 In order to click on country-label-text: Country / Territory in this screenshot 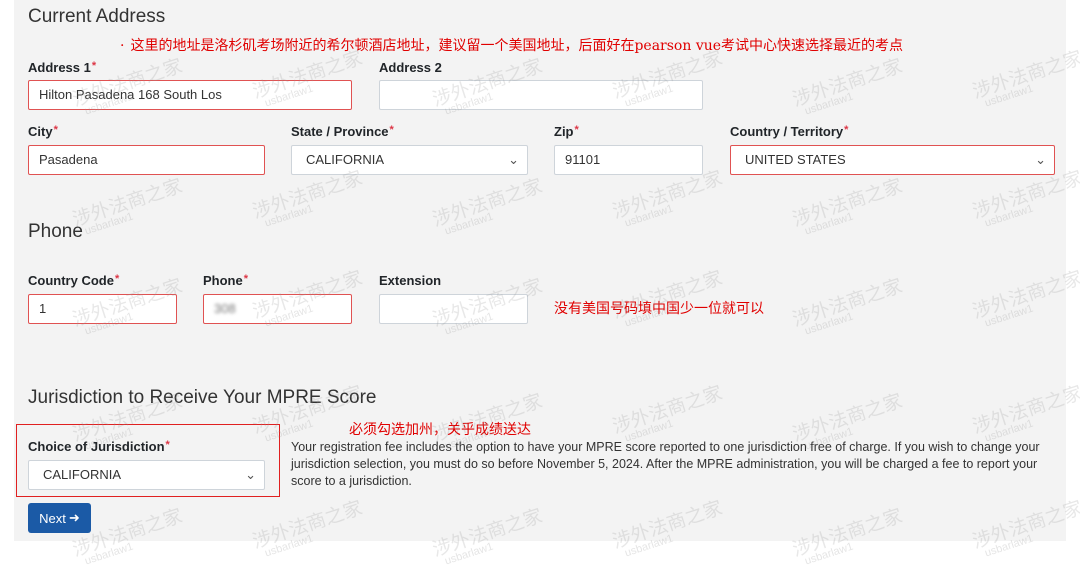, I will do `click(787, 131)`.